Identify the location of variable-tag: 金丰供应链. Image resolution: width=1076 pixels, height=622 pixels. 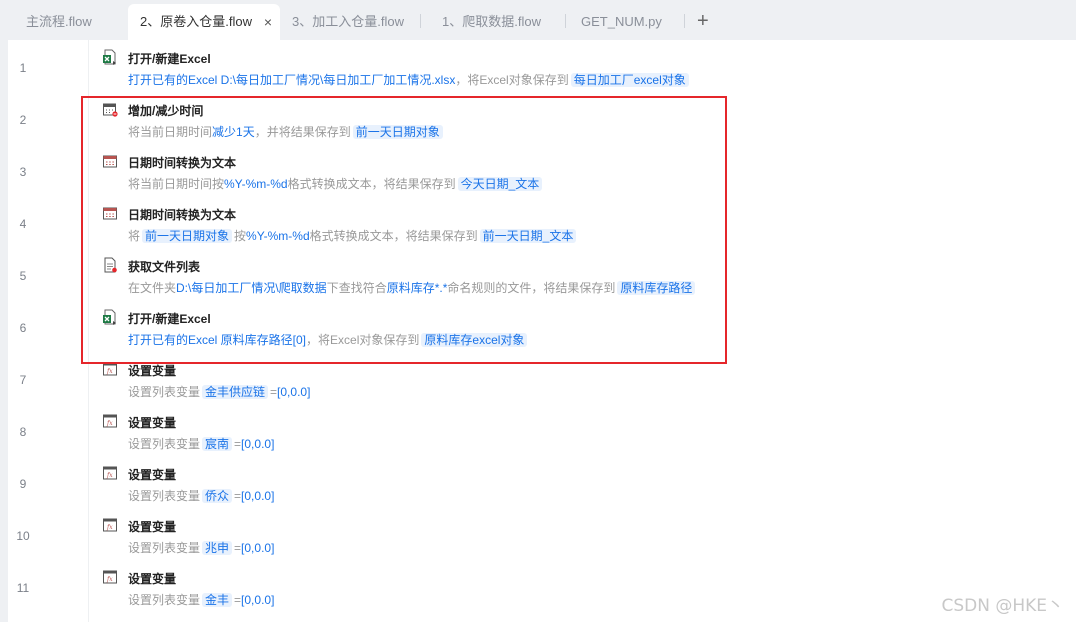
(235, 392).